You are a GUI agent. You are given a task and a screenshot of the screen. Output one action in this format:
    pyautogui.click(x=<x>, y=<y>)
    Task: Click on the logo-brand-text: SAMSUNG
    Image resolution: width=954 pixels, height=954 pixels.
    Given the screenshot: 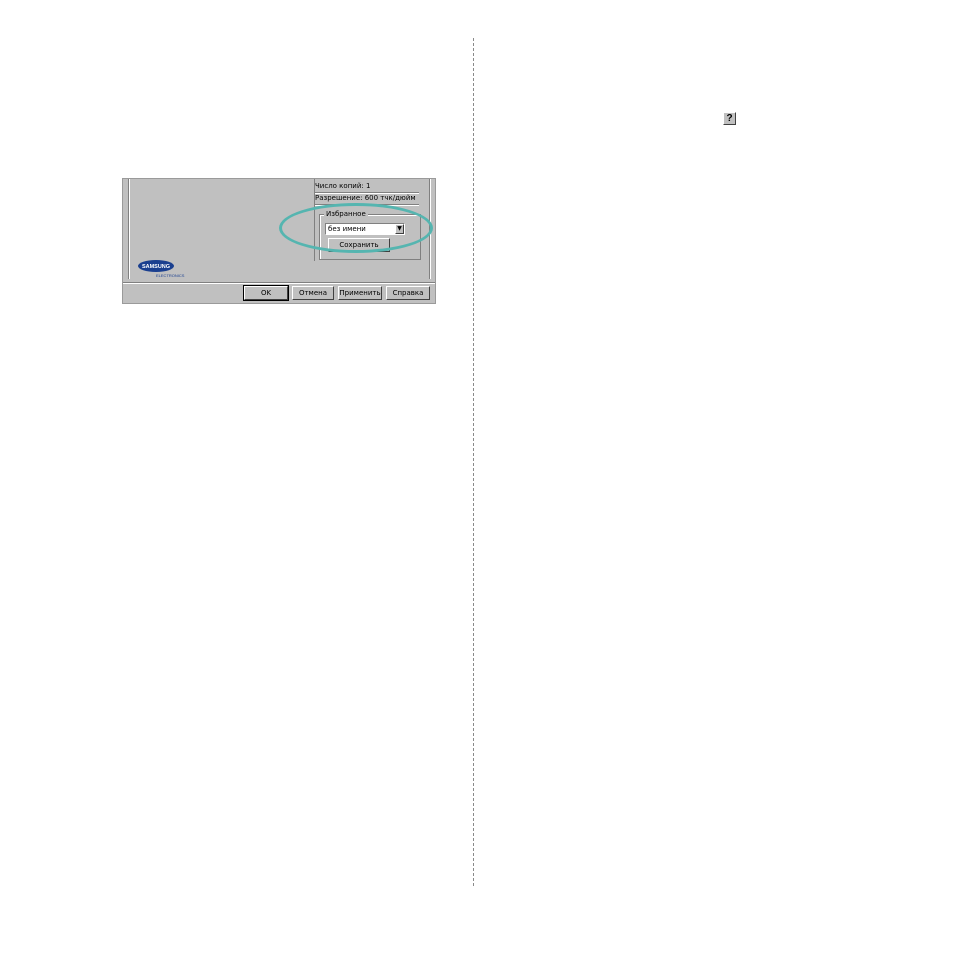 What is the action you would take?
    pyautogui.click(x=156, y=267)
    